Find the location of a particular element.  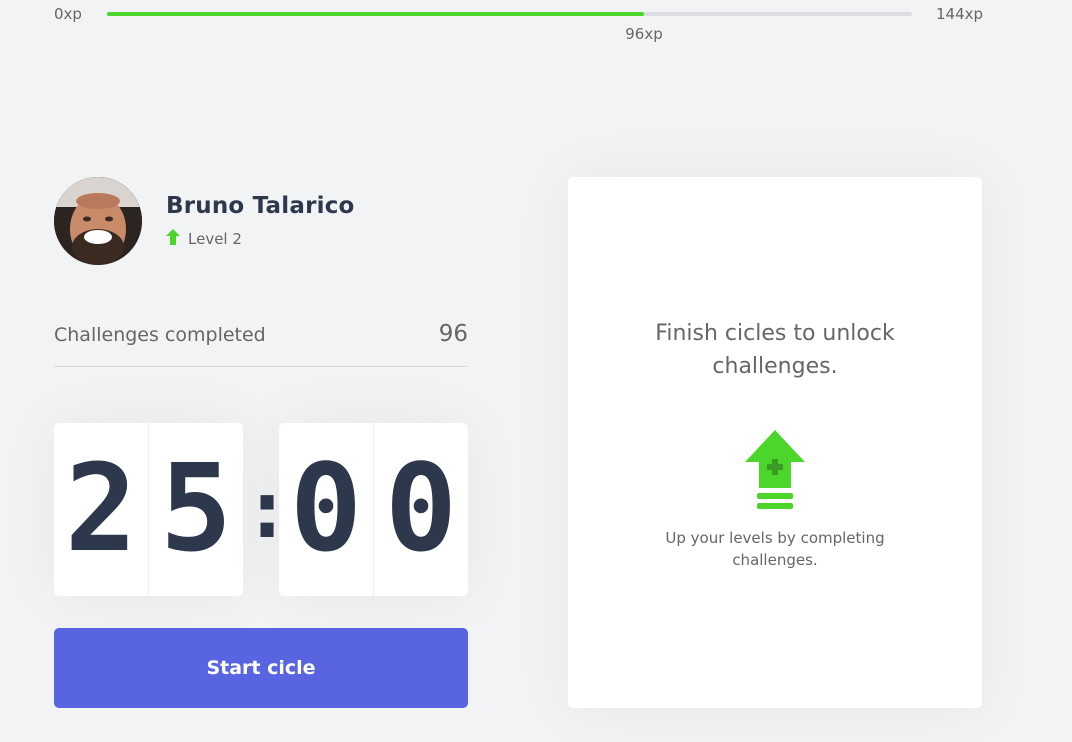

minute-digit-left: 2 is located at coordinates (101, 509).